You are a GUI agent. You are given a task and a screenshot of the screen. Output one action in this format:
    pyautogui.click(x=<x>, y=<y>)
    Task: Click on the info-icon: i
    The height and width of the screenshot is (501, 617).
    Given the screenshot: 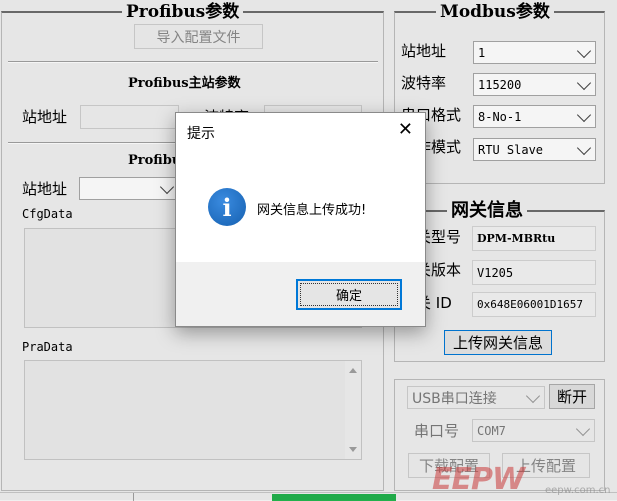 What is the action you would take?
    pyautogui.click(x=227, y=207)
    